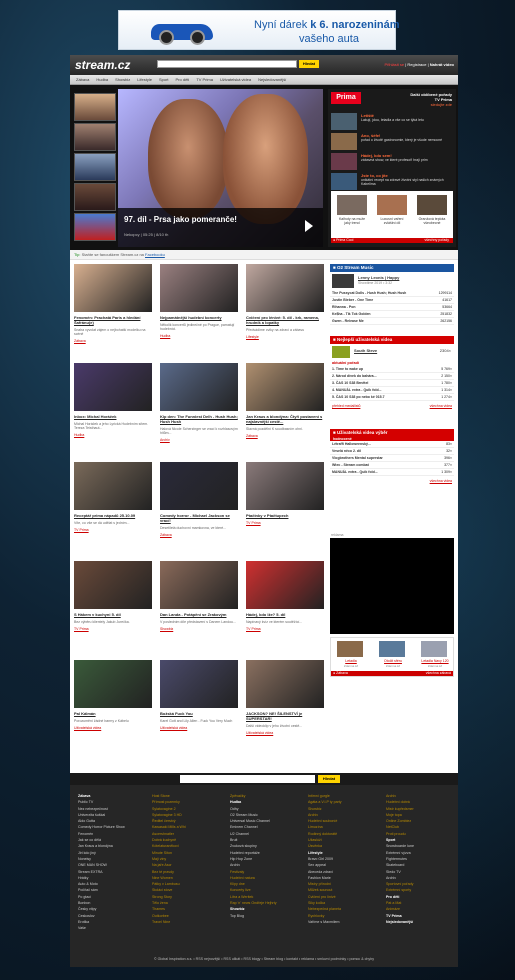 The image size is (515, 980). Describe the element at coordinates (155, 254) in the screenshot. I see `facebook-link: Facebooku` at that location.